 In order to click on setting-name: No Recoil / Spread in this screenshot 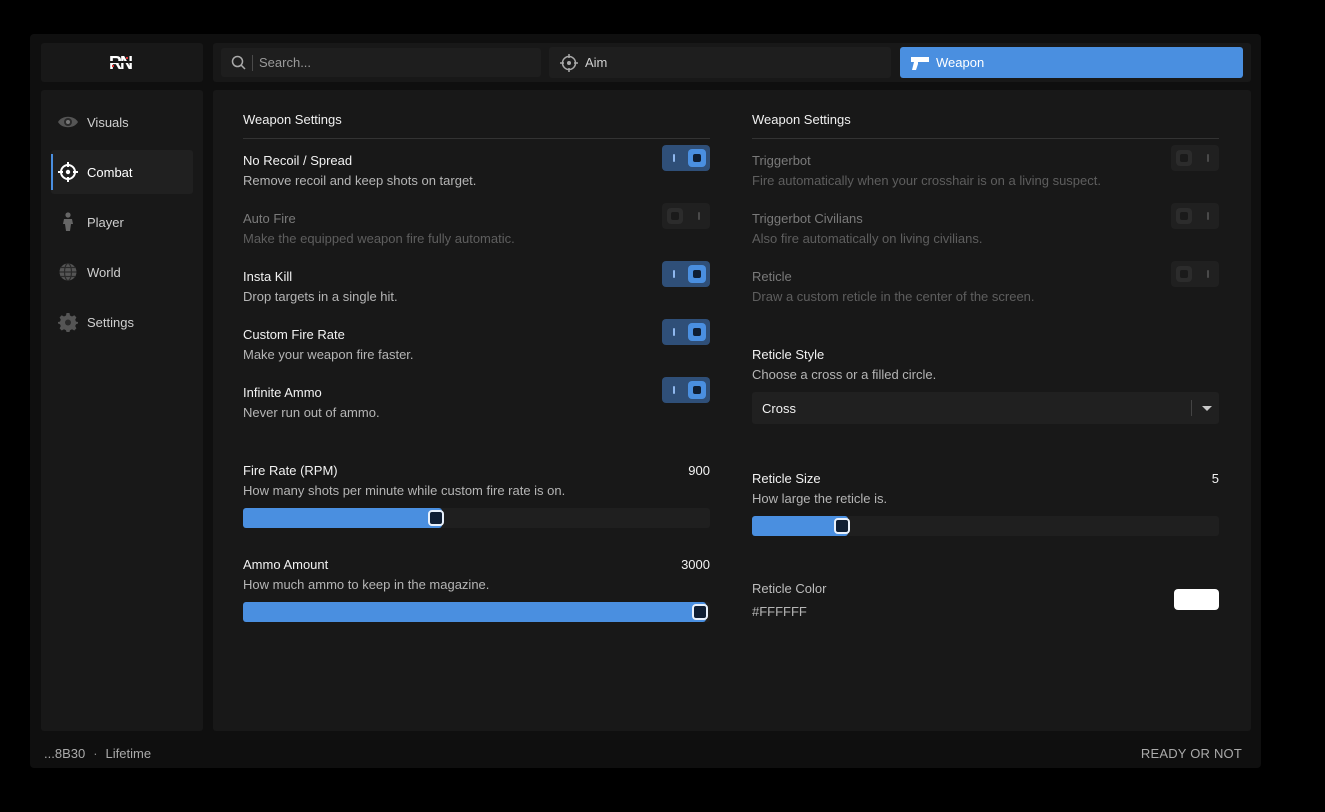, I will do `click(298, 160)`.